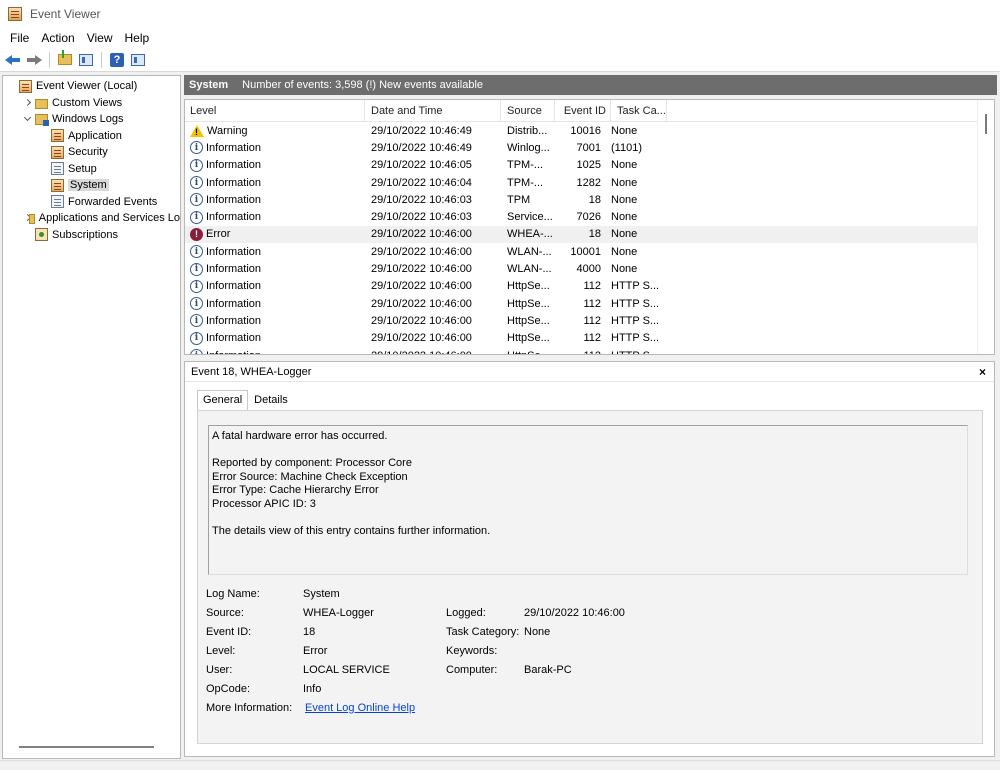 This screenshot has height=770, width=1000. What do you see at coordinates (86, 747) in the screenshot?
I see `tree-horizontal-scrollbar` at bounding box center [86, 747].